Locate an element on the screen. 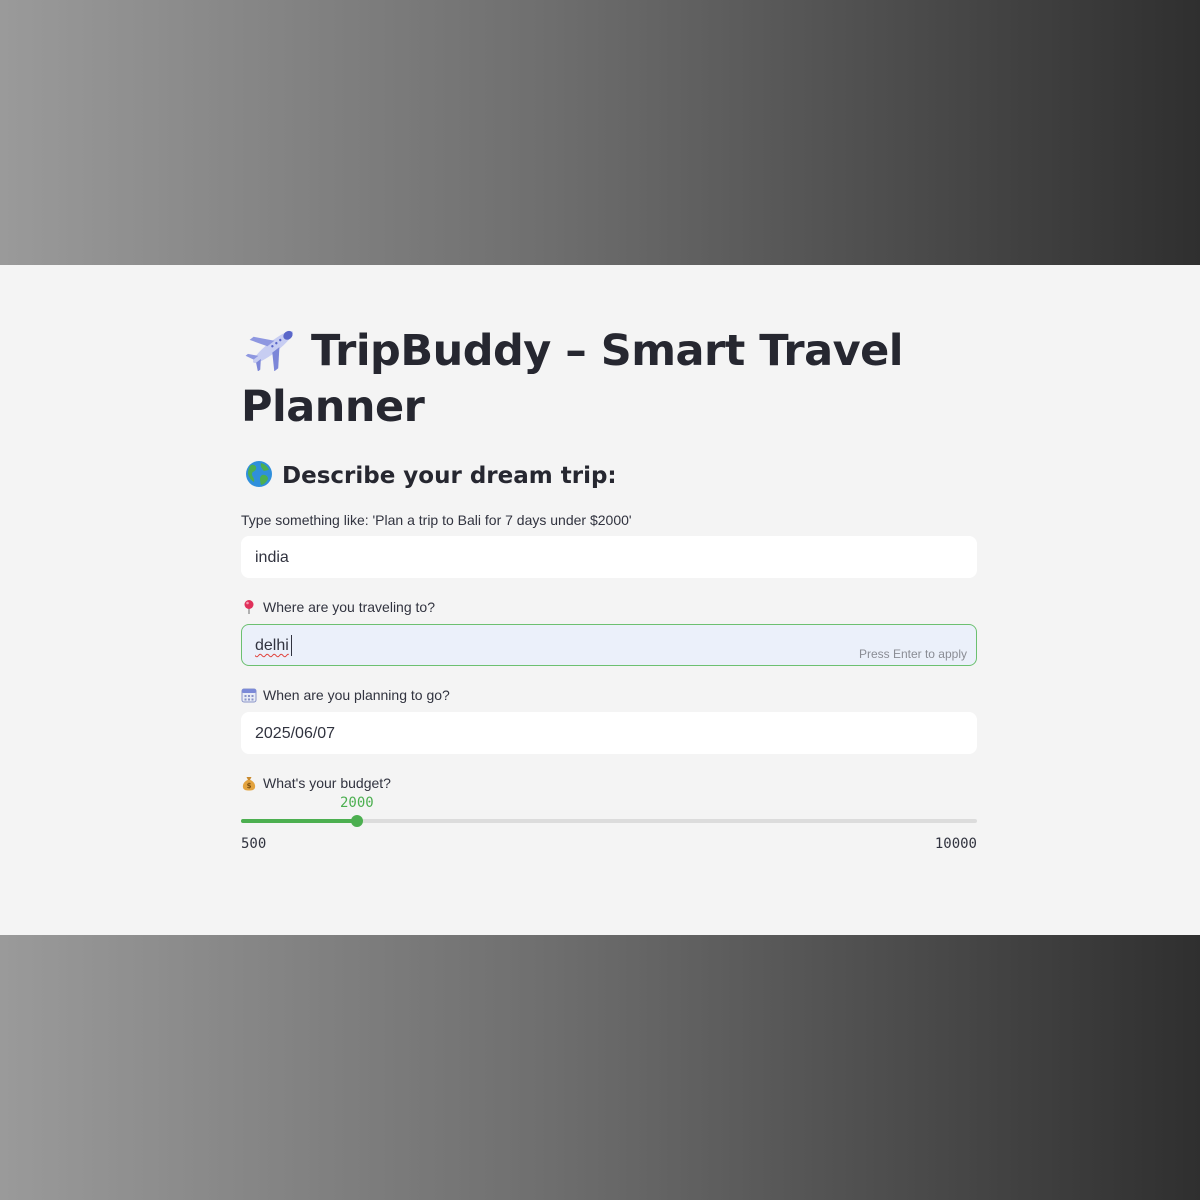  destination-value: delhi is located at coordinates (272, 645).